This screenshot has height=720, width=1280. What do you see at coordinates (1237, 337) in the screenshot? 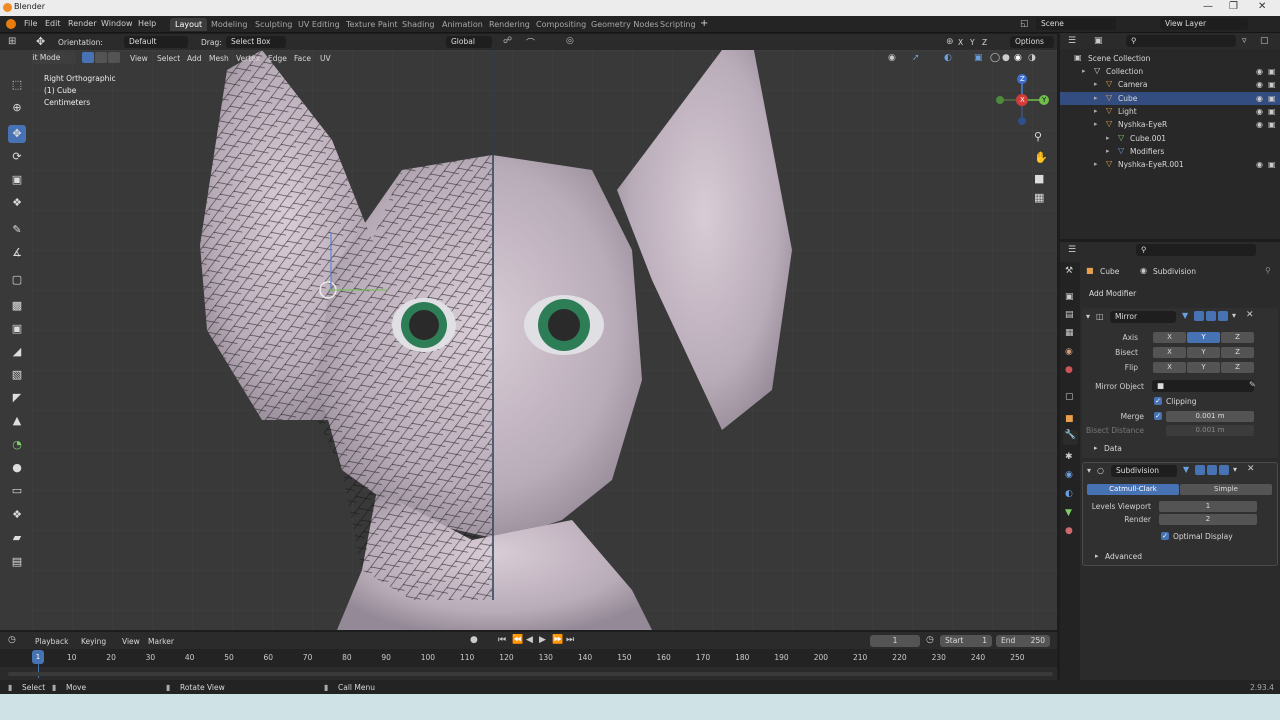
I see `axis-z-button: Z` at bounding box center [1237, 337].